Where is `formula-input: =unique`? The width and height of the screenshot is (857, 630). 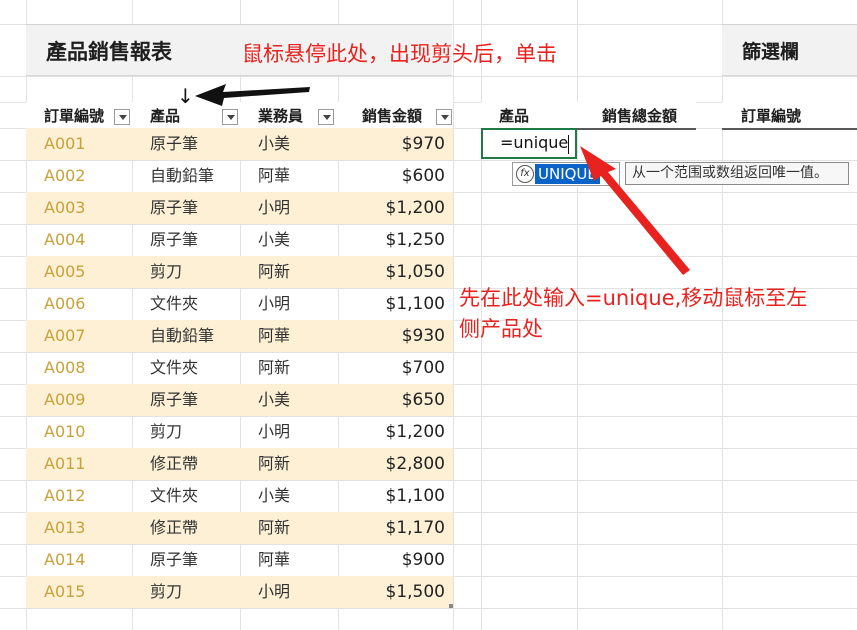
formula-input: =unique is located at coordinates (534, 142).